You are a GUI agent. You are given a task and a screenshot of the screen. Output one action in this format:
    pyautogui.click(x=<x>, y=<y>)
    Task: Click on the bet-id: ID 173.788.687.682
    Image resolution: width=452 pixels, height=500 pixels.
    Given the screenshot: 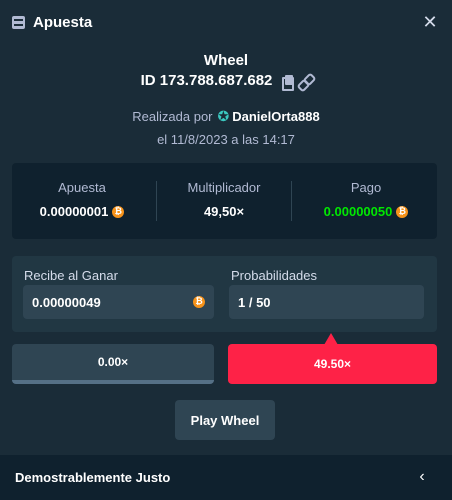 What is the action you would take?
    pyautogui.click(x=206, y=80)
    